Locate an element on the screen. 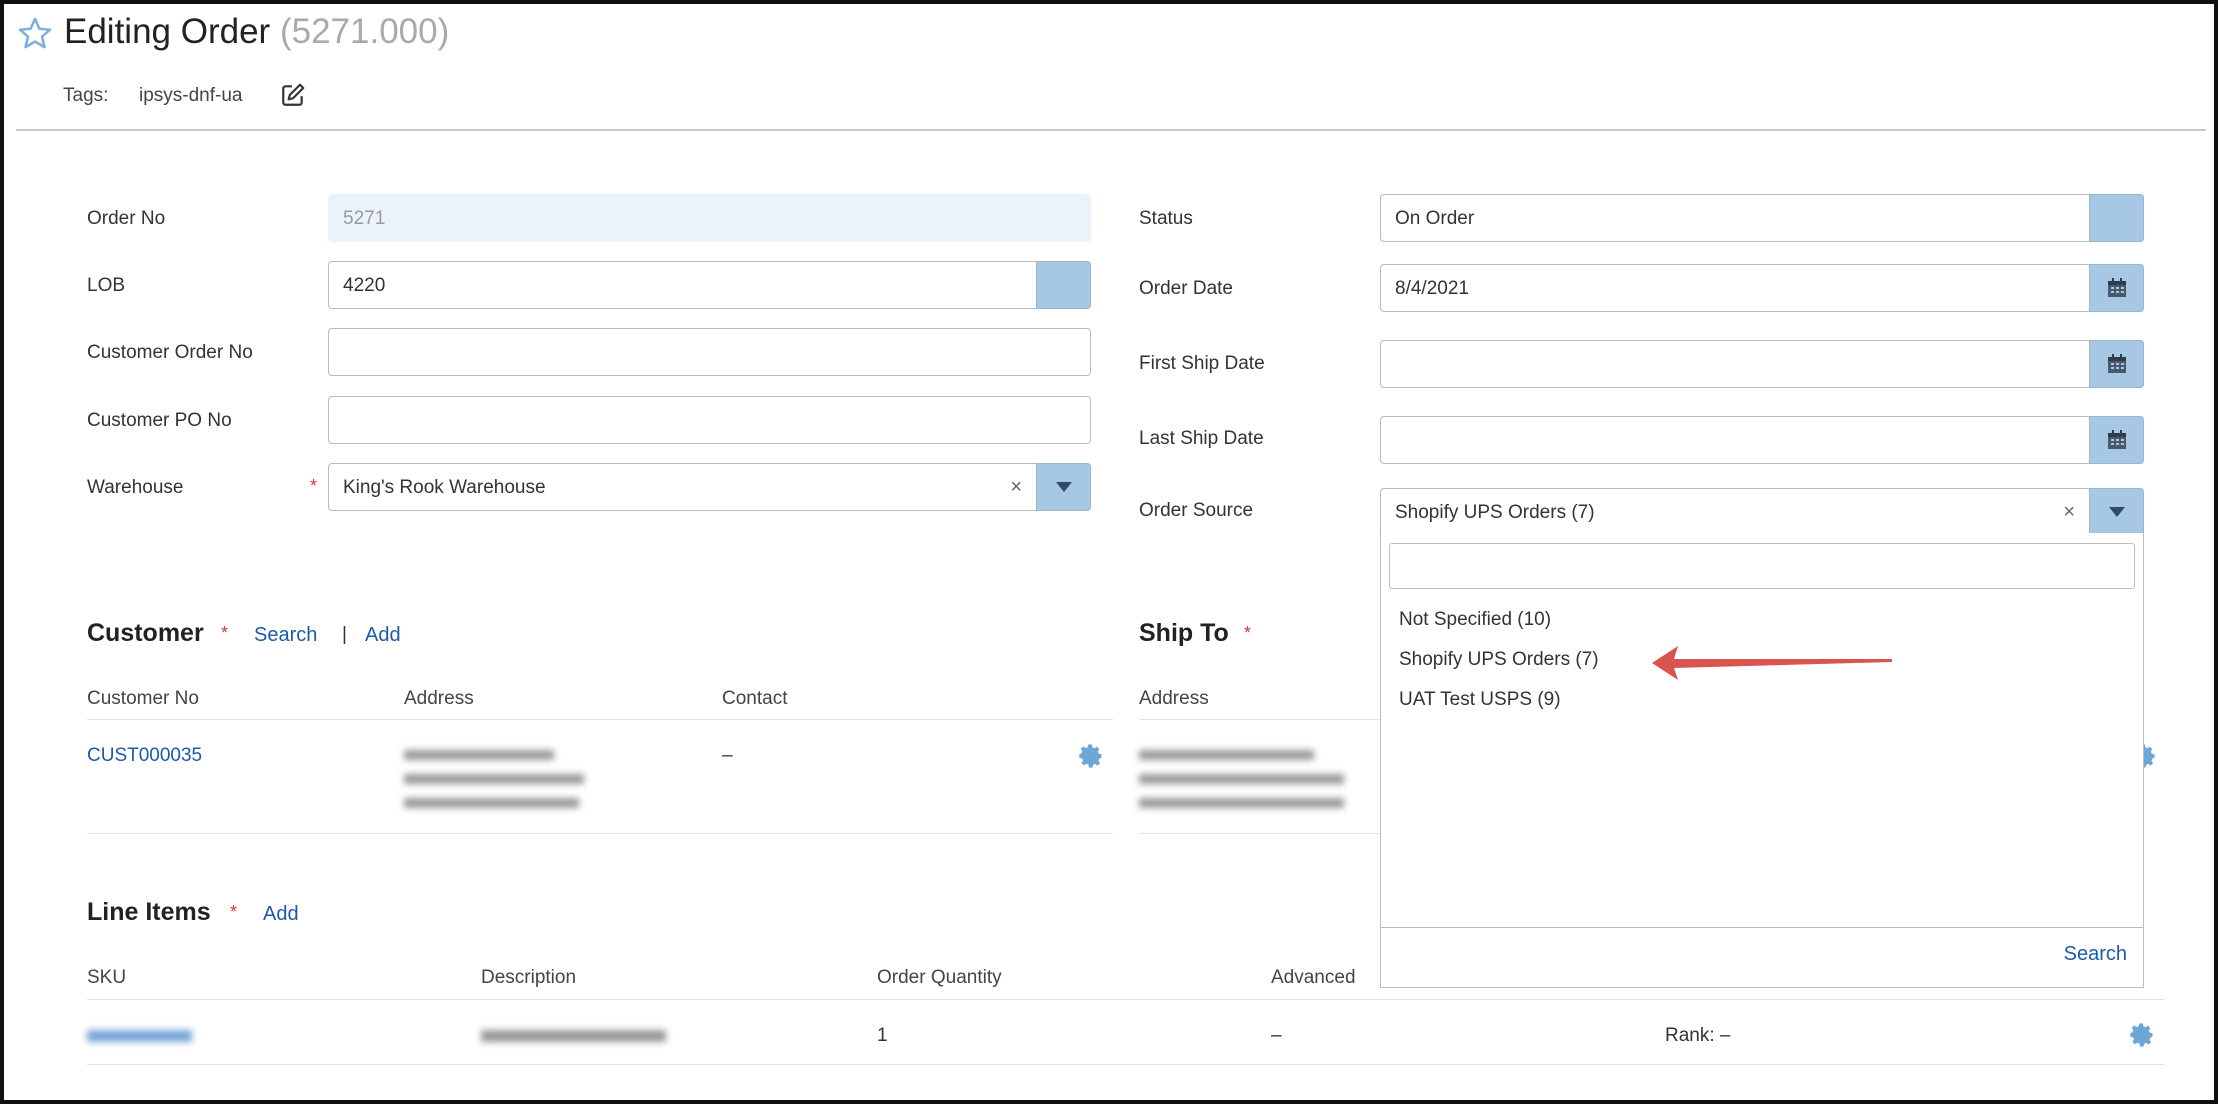  customer-order-no-label: Customer Order No is located at coordinates (170, 352).